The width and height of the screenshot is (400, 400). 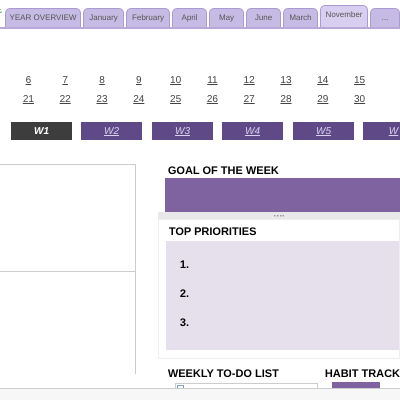 What do you see at coordinates (323, 99) in the screenshot?
I see `date-link: 29` at bounding box center [323, 99].